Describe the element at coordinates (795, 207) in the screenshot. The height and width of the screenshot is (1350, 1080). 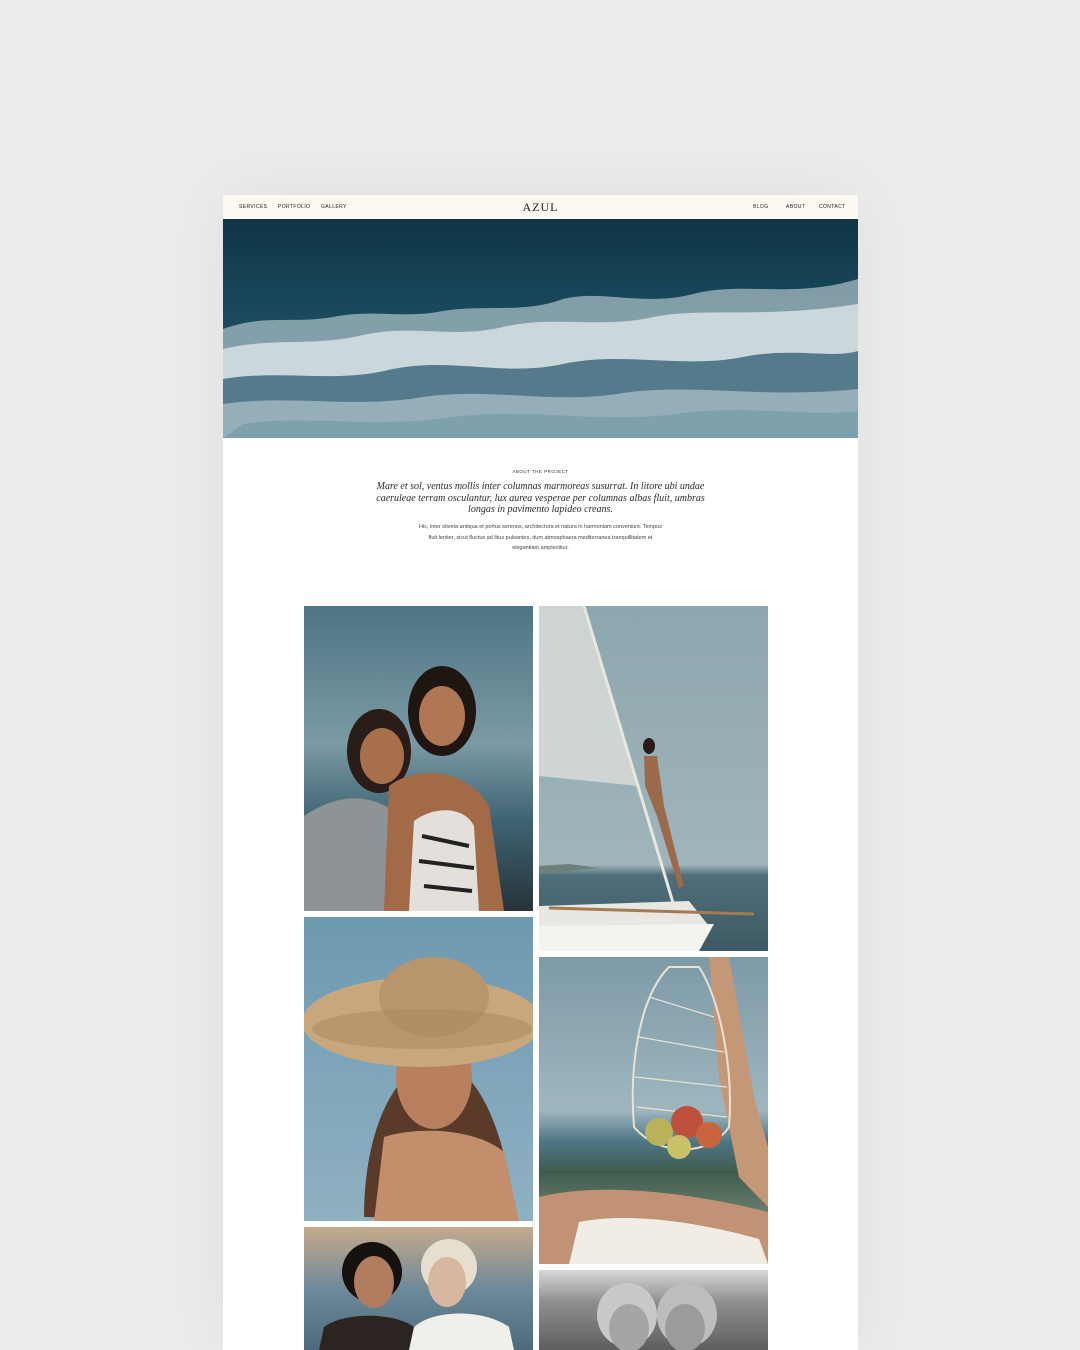
I see `nav-link-about: ABOUT` at that location.